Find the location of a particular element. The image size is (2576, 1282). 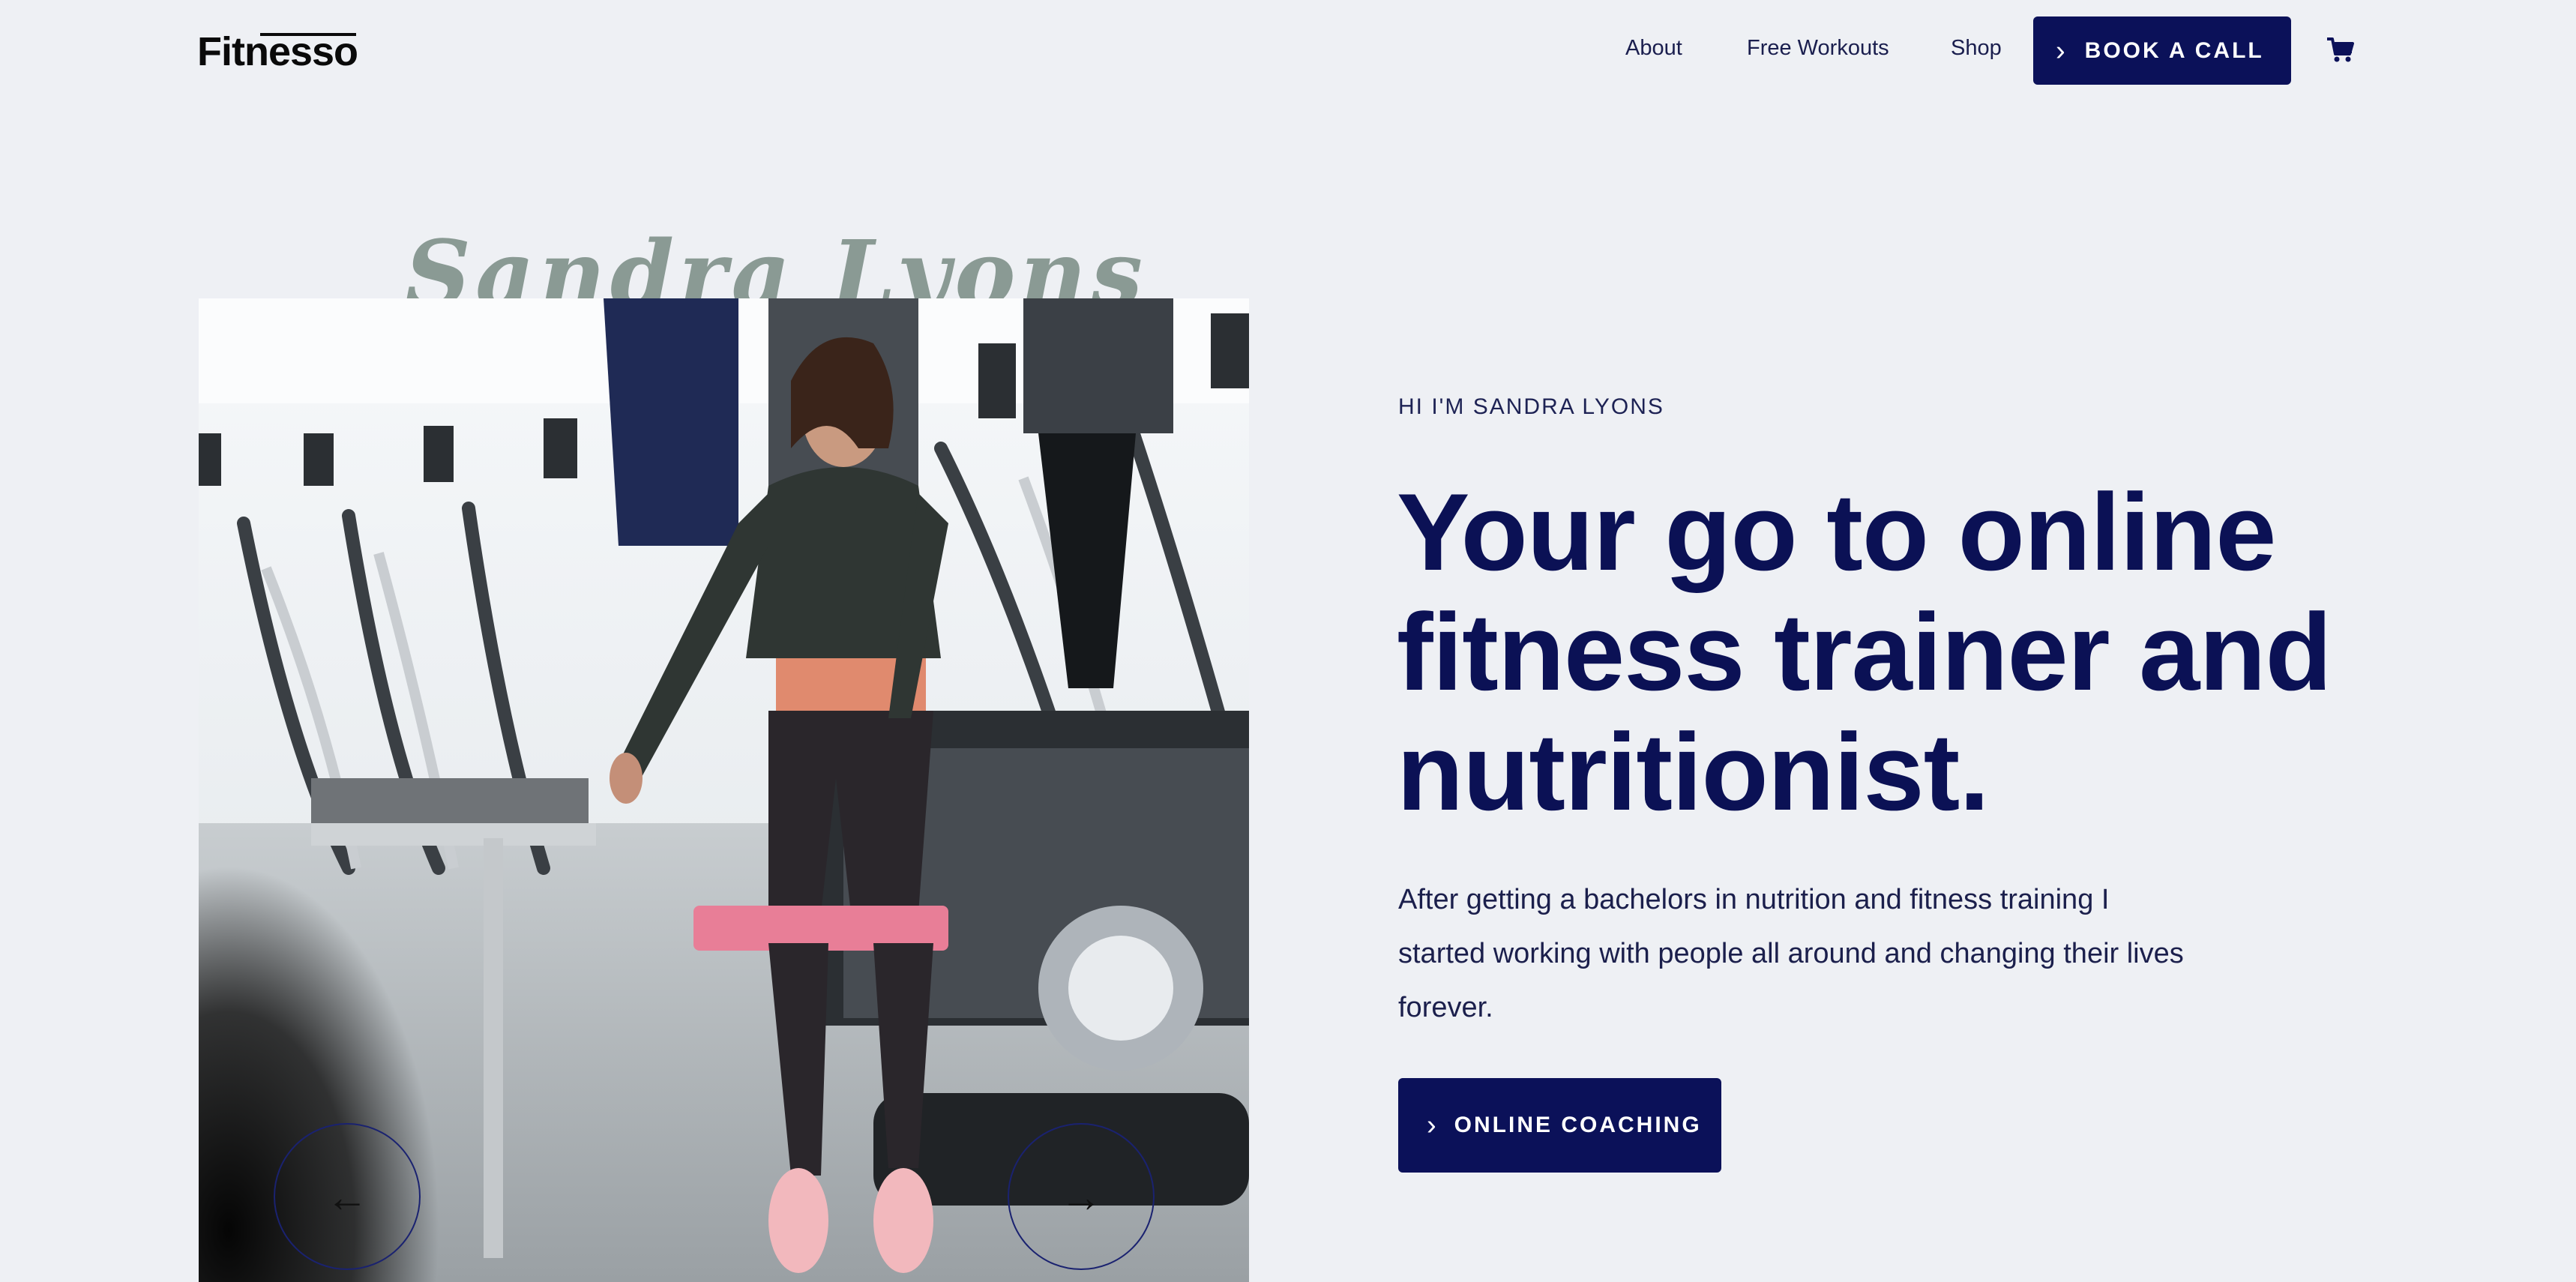

carousel-prev-button: ← is located at coordinates (347, 1196).